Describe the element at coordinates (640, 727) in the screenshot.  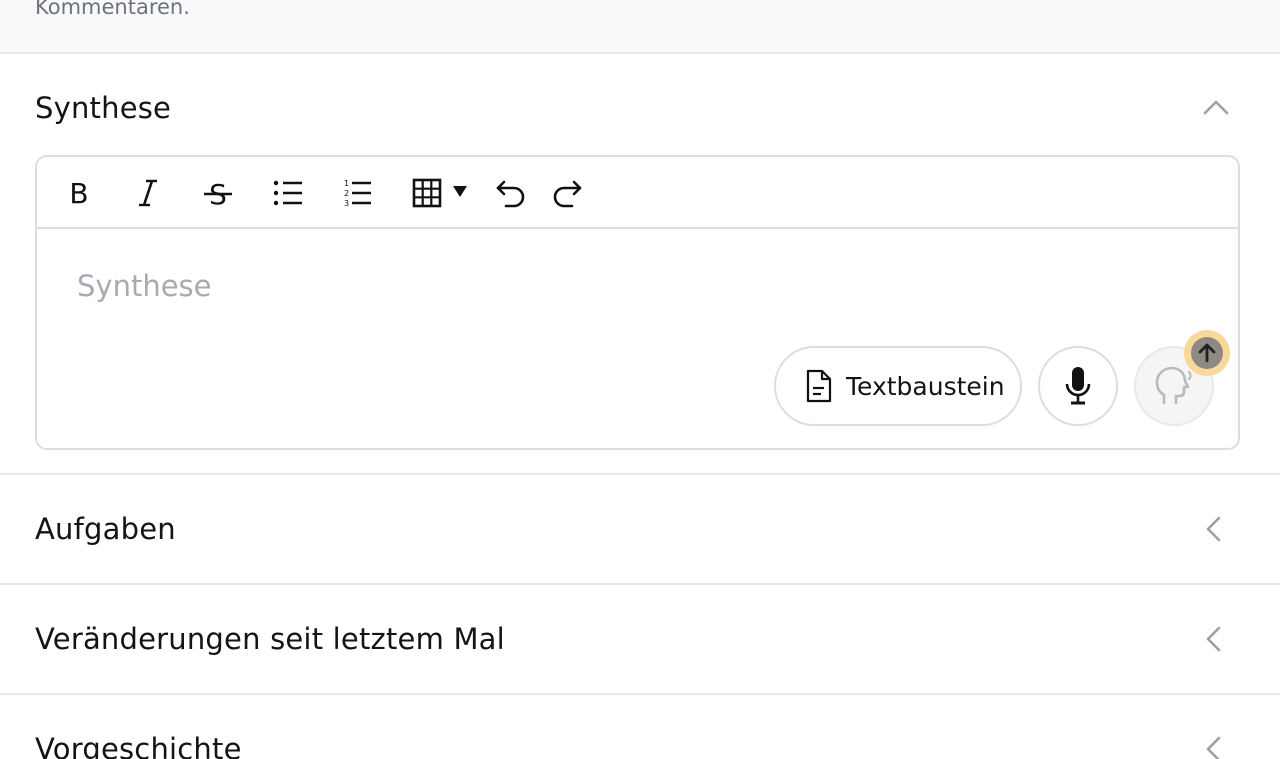
I see `section-vorgeschichte: Vorgeschichte` at that location.